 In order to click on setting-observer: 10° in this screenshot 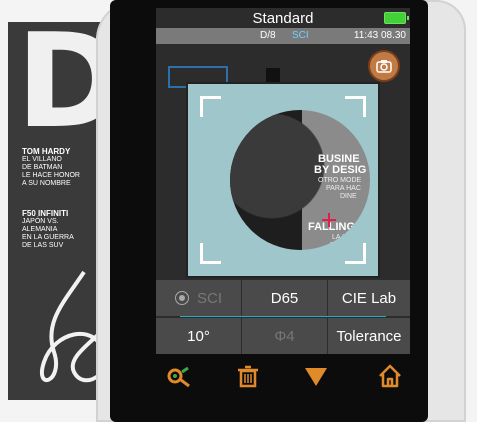, I will do `click(199, 336)`.